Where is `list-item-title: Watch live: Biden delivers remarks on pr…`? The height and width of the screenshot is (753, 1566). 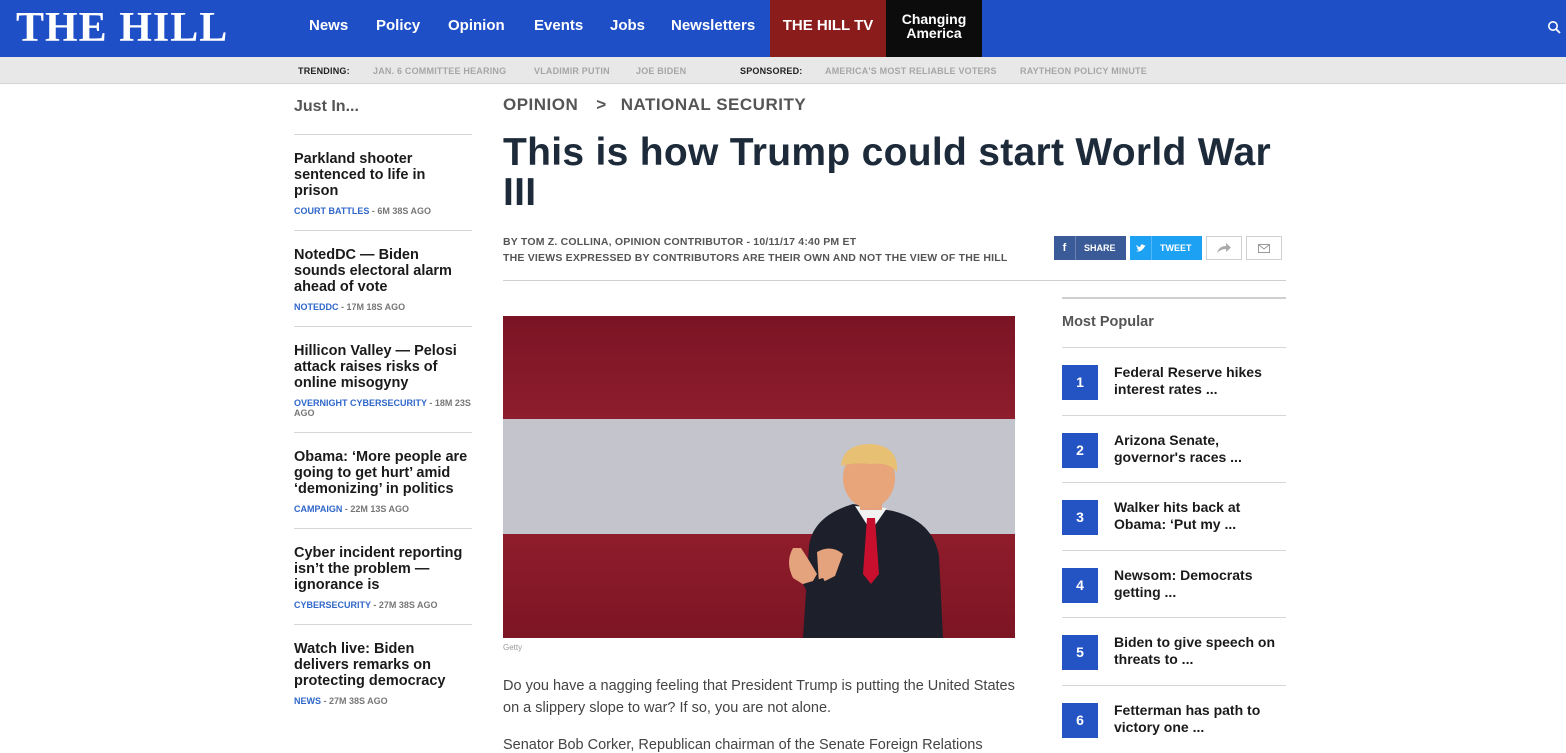
list-item-title: Watch live: Biden delivers remarks on pr… is located at coordinates (383, 665).